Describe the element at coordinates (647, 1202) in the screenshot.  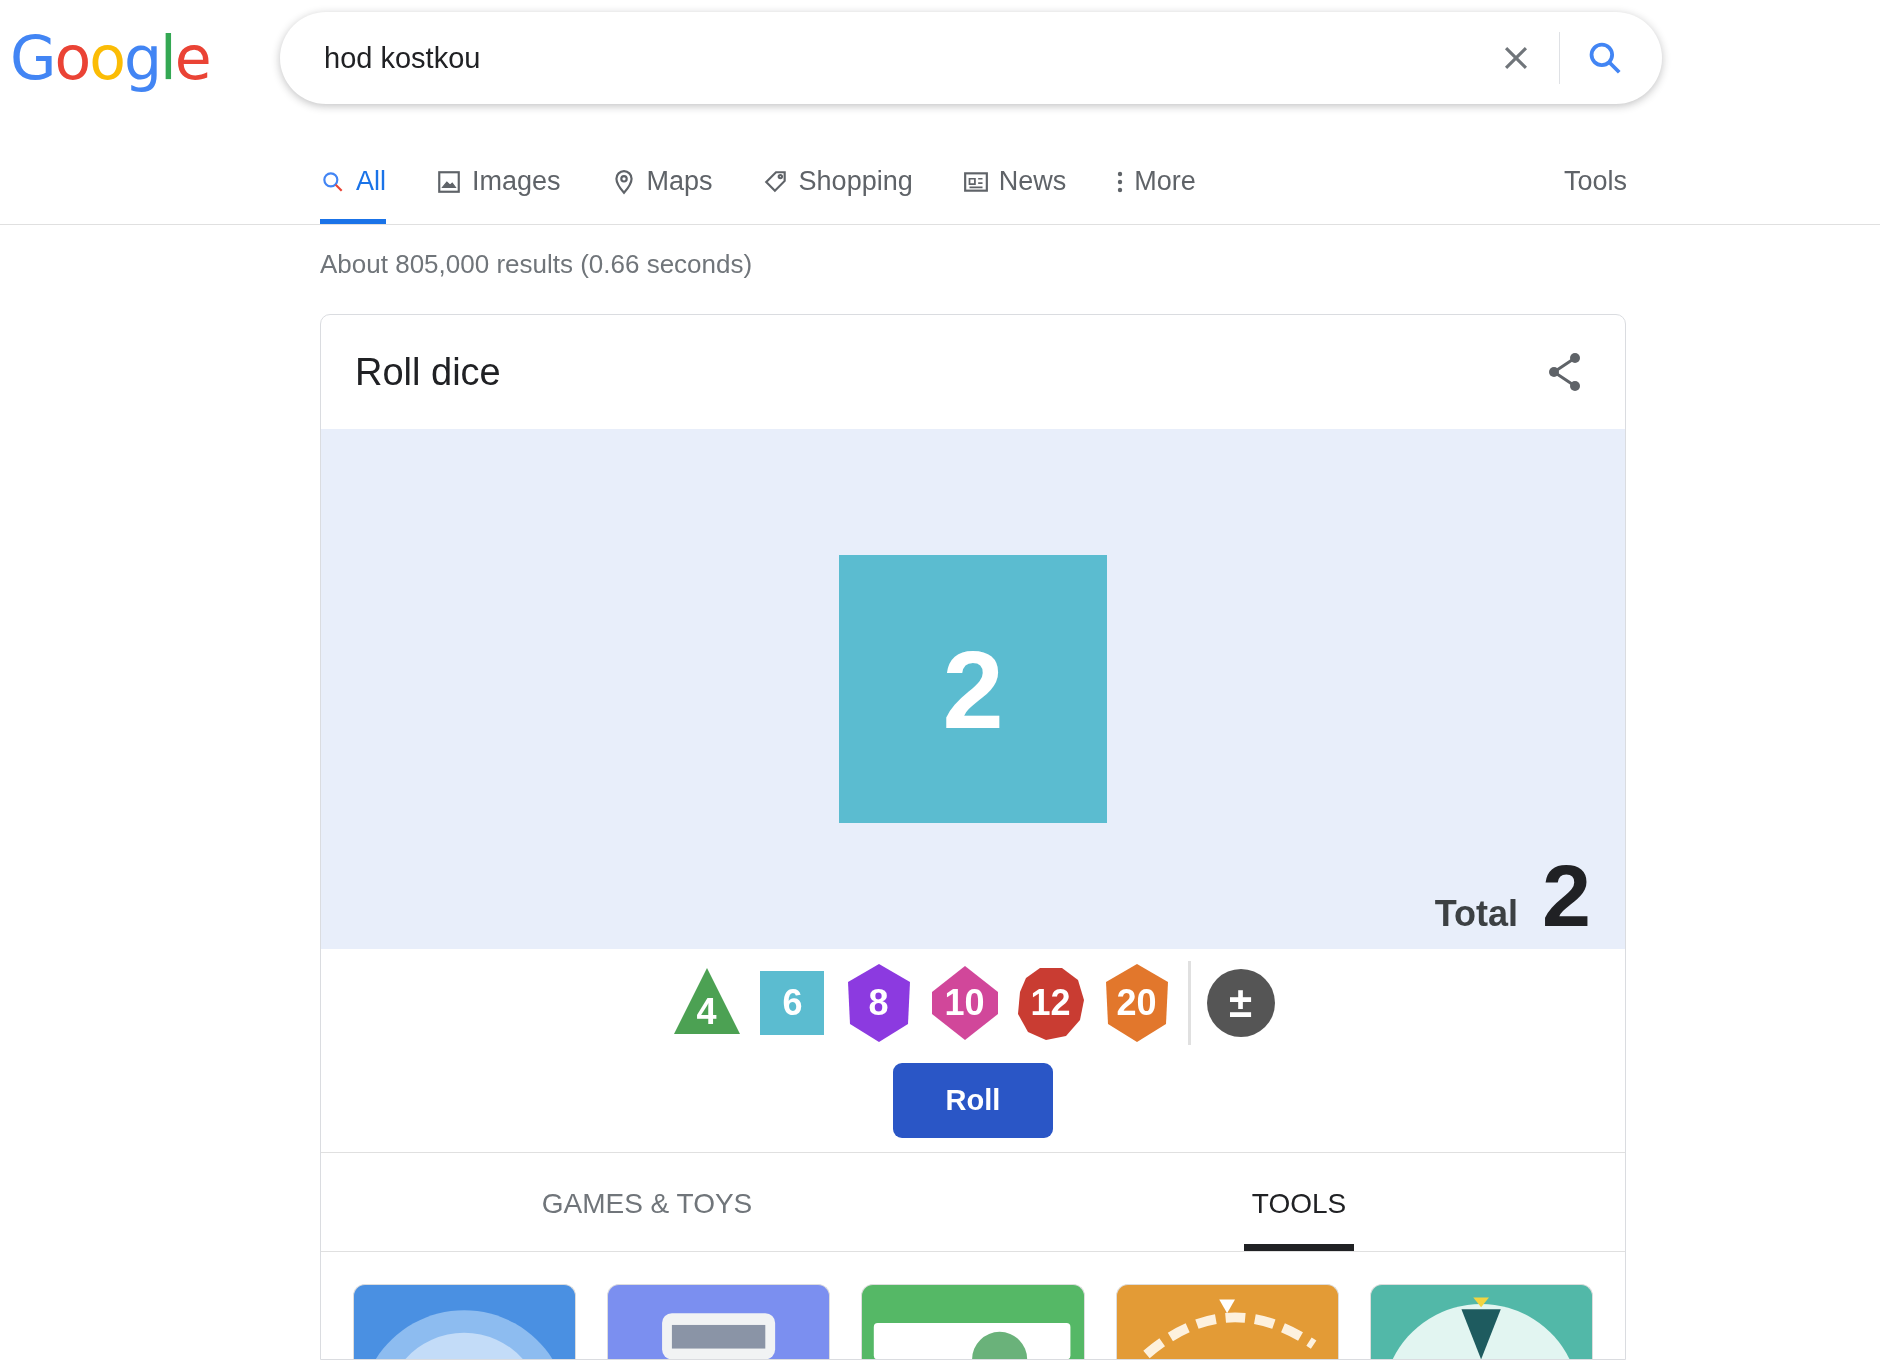
I see `category-tab: GAMES & TOYS` at that location.